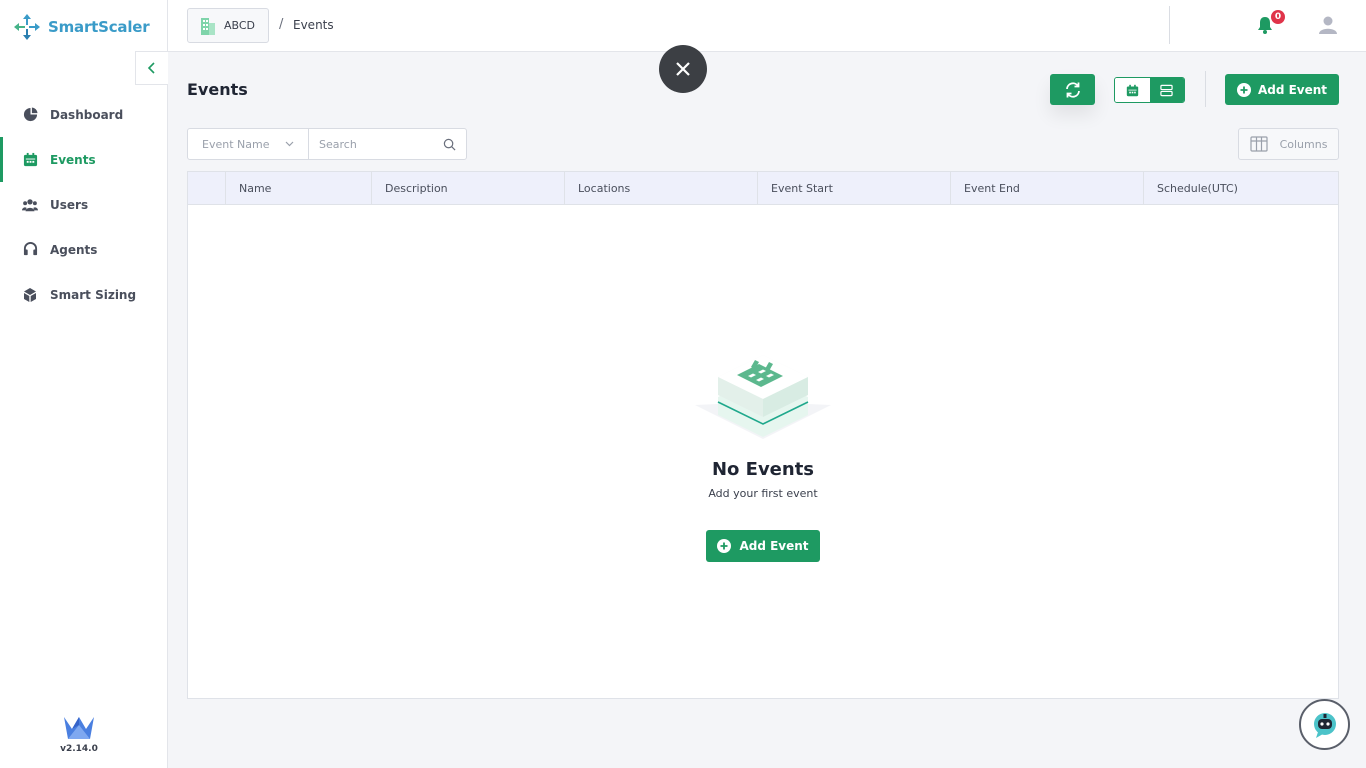  What do you see at coordinates (208, 26) in the screenshot?
I see `building-icon` at bounding box center [208, 26].